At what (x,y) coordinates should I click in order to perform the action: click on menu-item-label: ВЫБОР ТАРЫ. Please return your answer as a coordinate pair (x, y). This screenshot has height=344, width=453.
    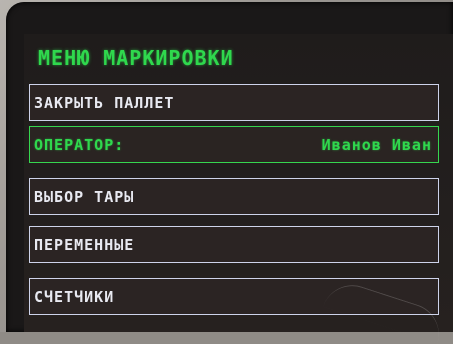
    Looking at the image, I should click on (84, 196).